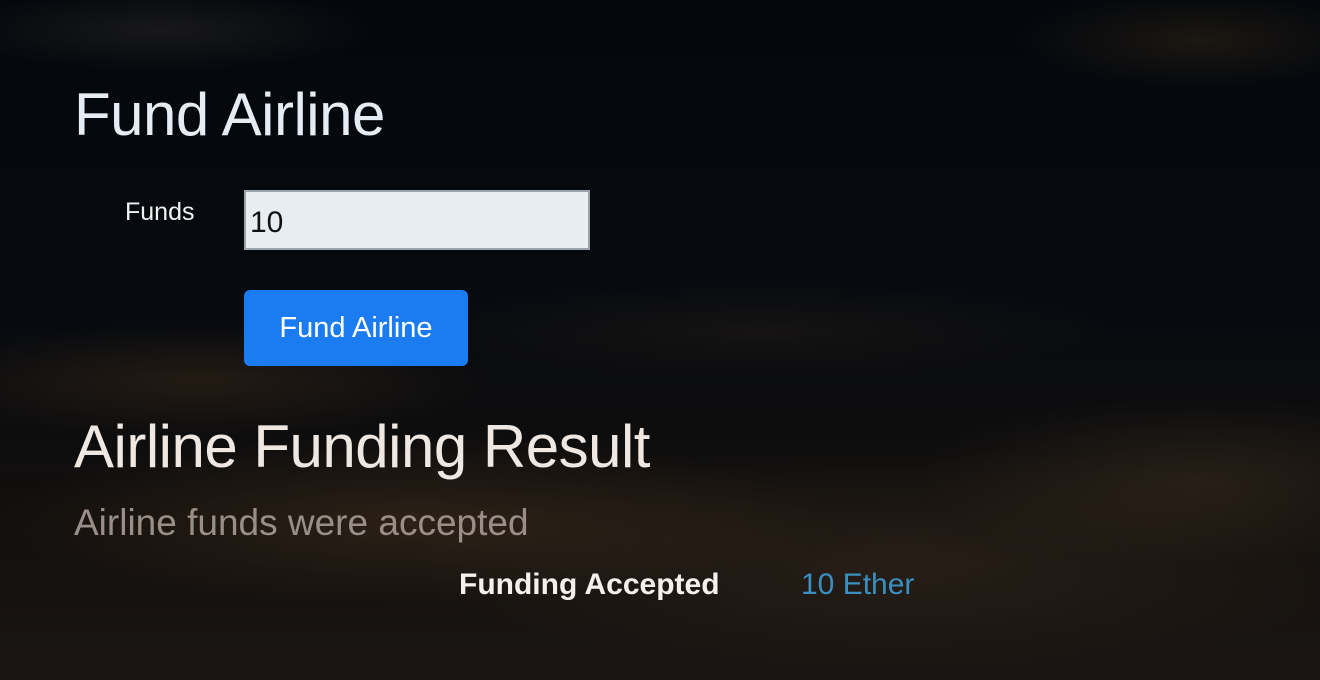  I want to click on page-title: Fund Airline, so click(229, 114).